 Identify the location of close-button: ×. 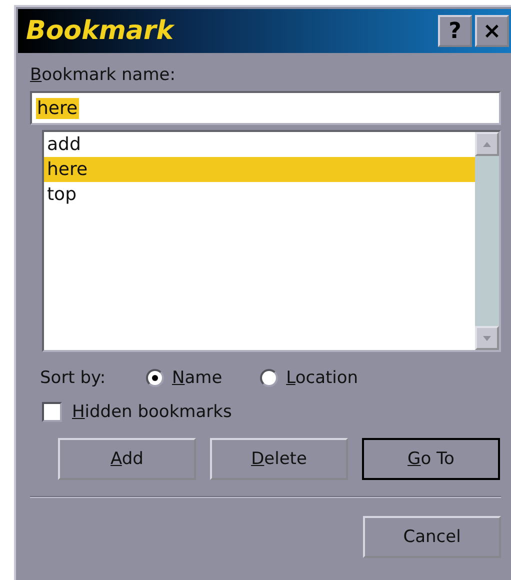
(492, 31).